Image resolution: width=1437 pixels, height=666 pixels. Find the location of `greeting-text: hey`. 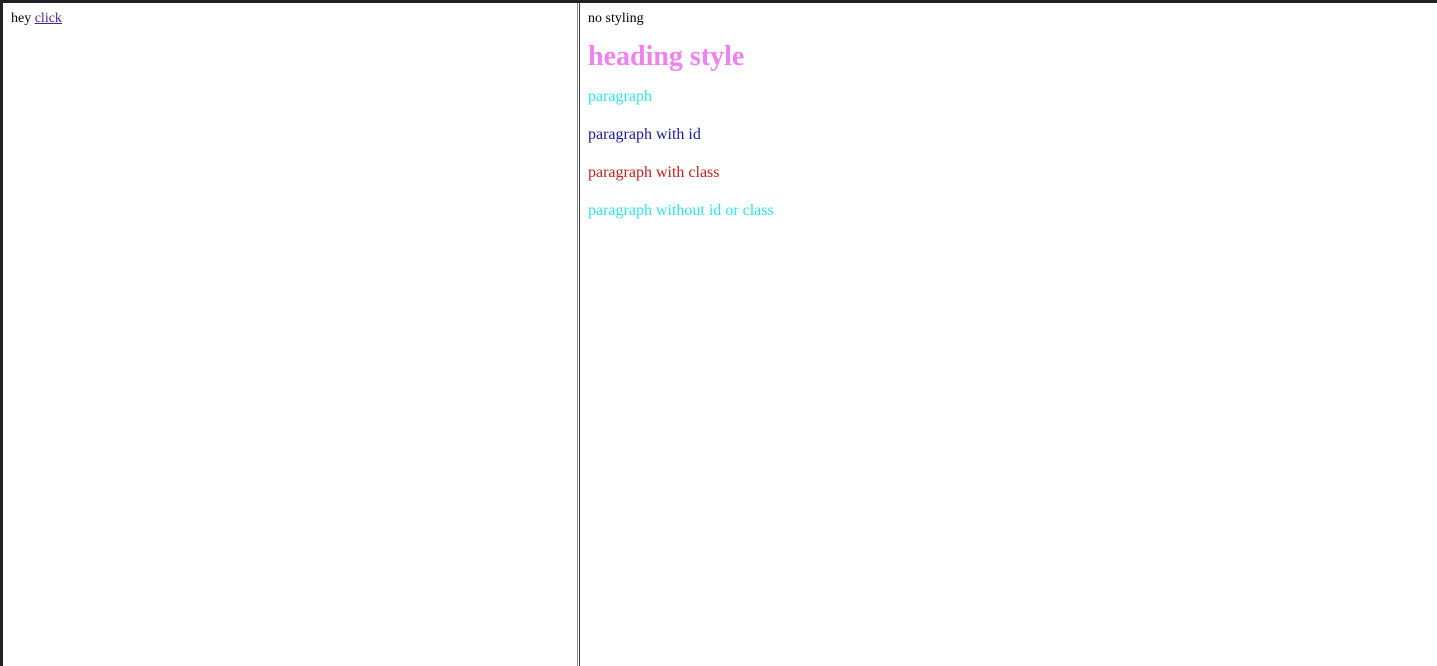

greeting-text: hey is located at coordinates (21, 18).